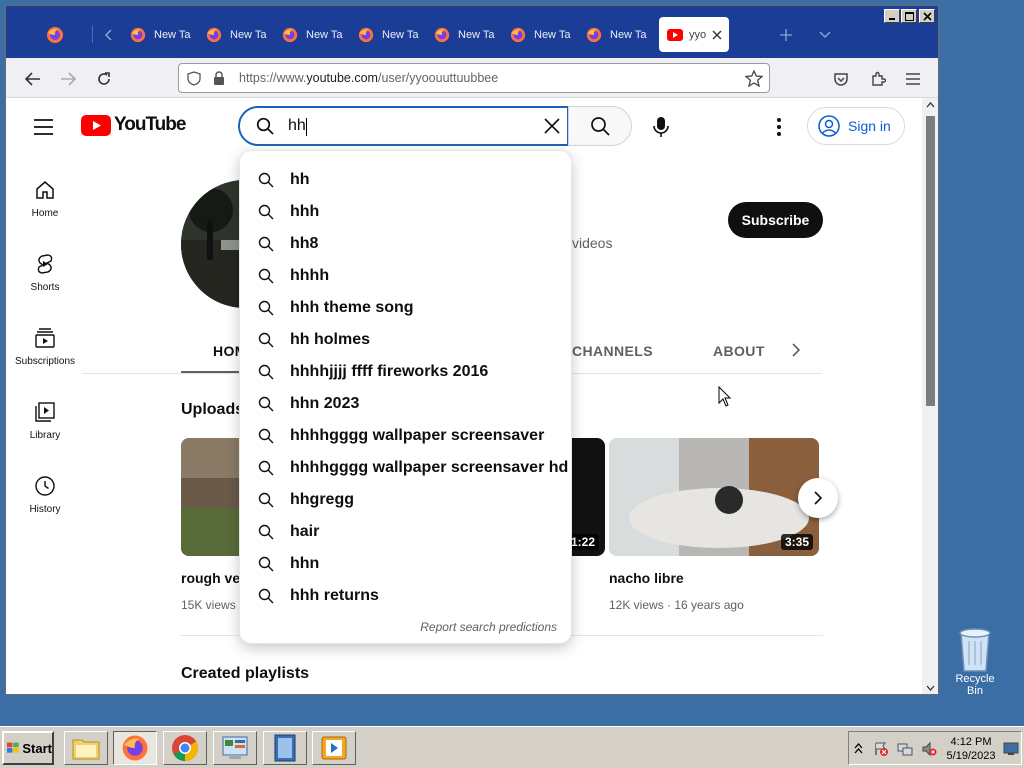  I want to click on guide-menu-button, so click(44, 127).